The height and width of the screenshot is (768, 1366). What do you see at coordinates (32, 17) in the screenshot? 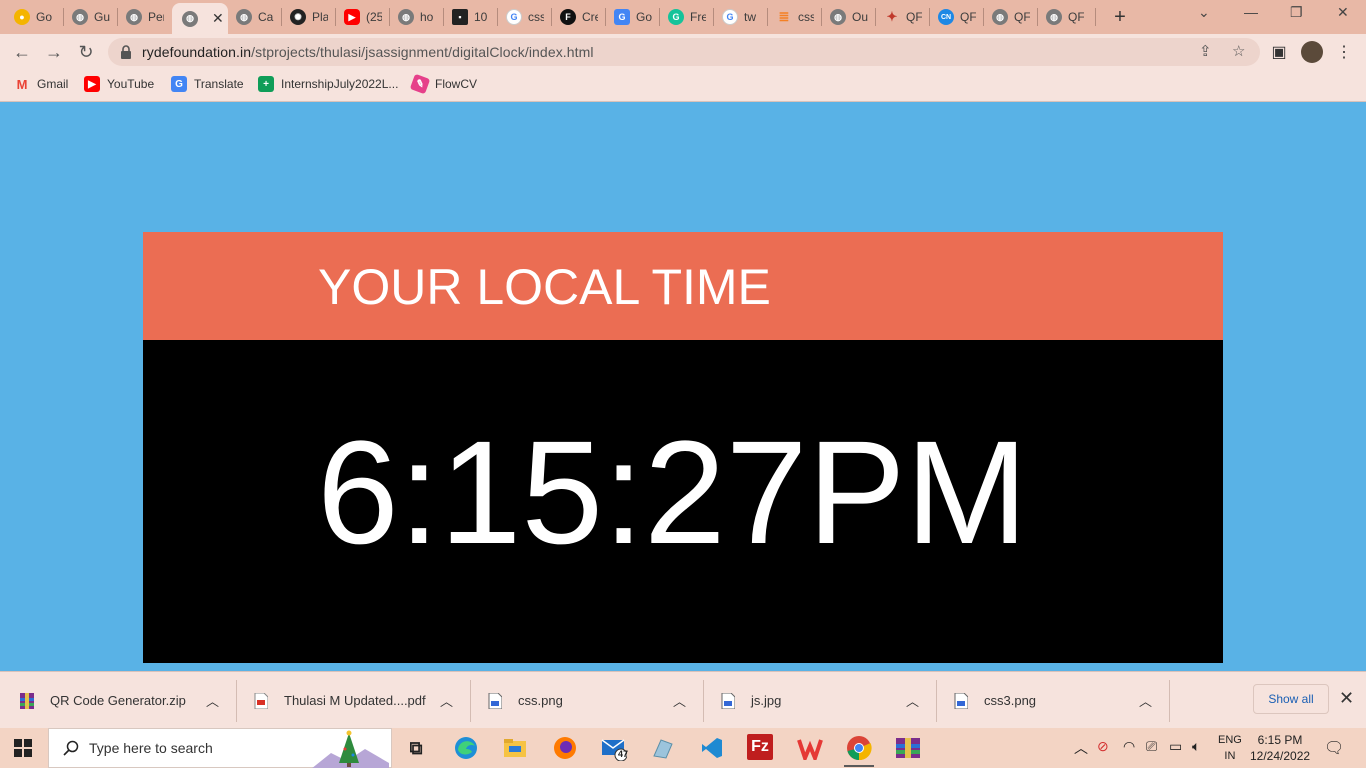
I see `tab: ● Go` at bounding box center [32, 17].